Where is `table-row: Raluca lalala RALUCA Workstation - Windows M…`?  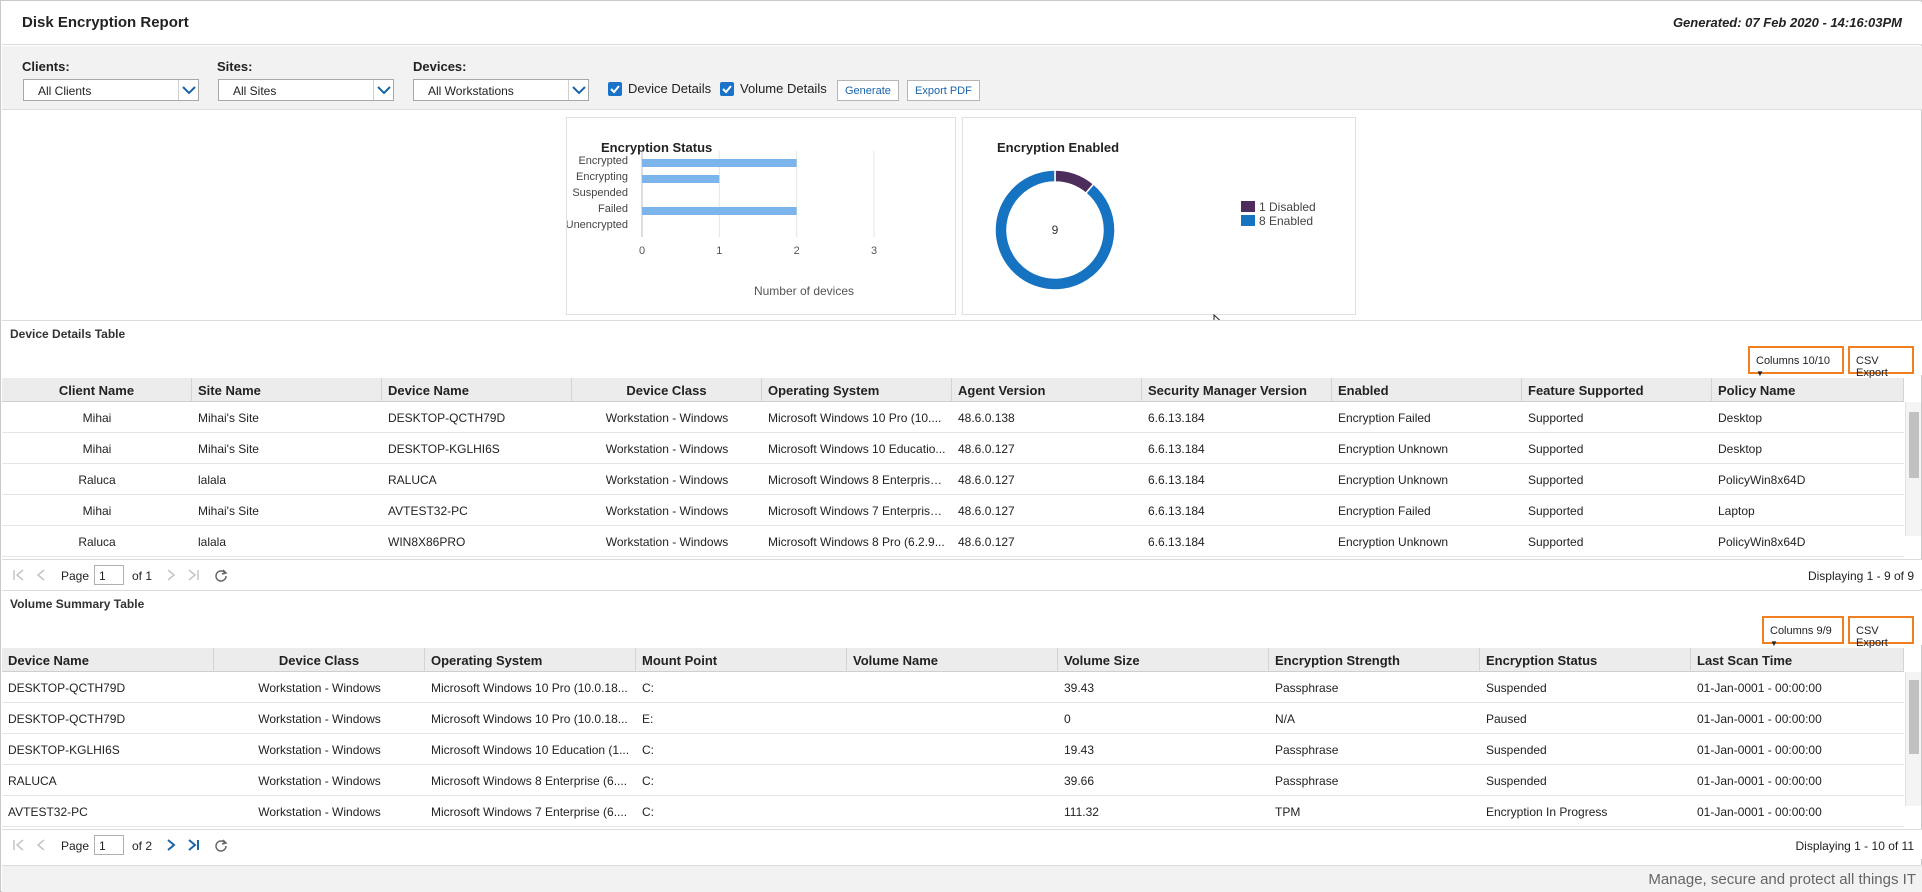
table-row: Raluca lalala RALUCA Workstation - Windows M… is located at coordinates (953, 479).